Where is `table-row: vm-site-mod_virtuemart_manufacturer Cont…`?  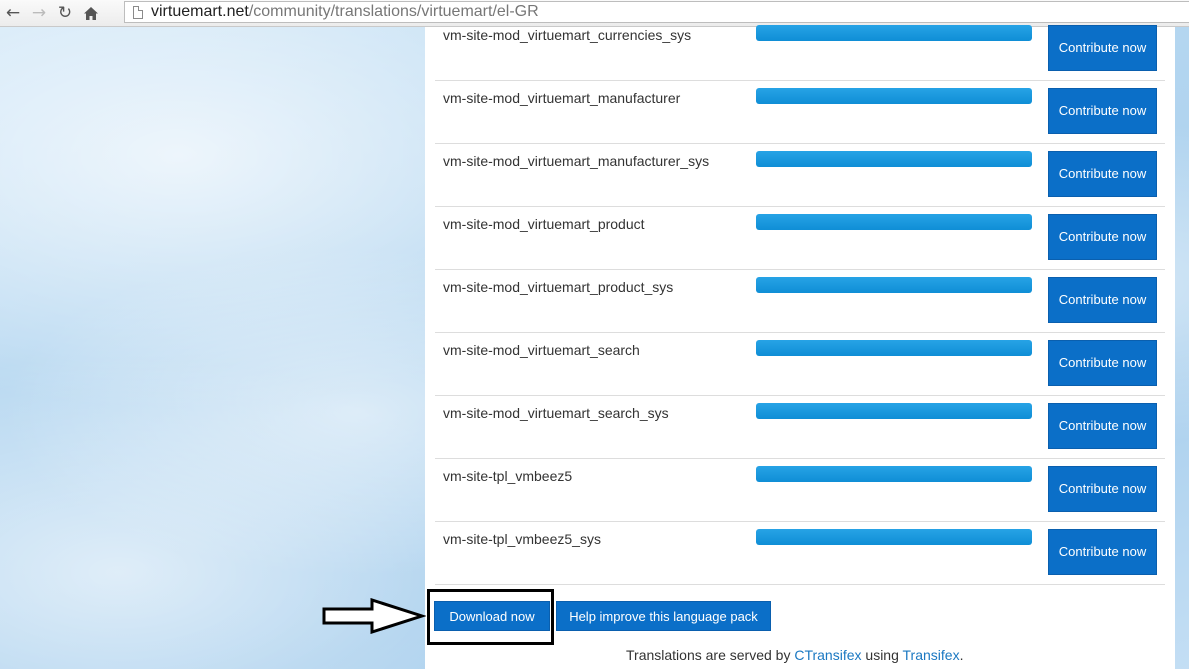
table-row: vm-site-mod_virtuemart_manufacturer Cont… is located at coordinates (800, 112).